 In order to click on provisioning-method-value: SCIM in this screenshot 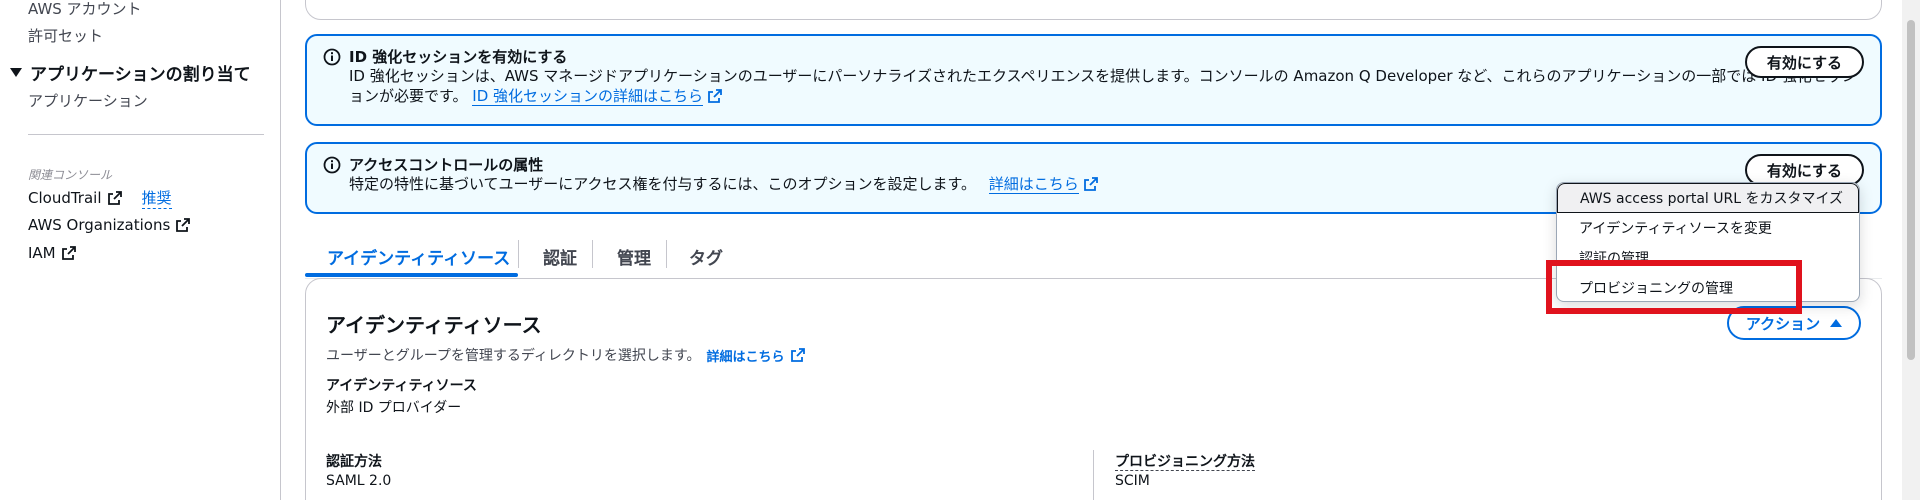, I will do `click(1132, 481)`.